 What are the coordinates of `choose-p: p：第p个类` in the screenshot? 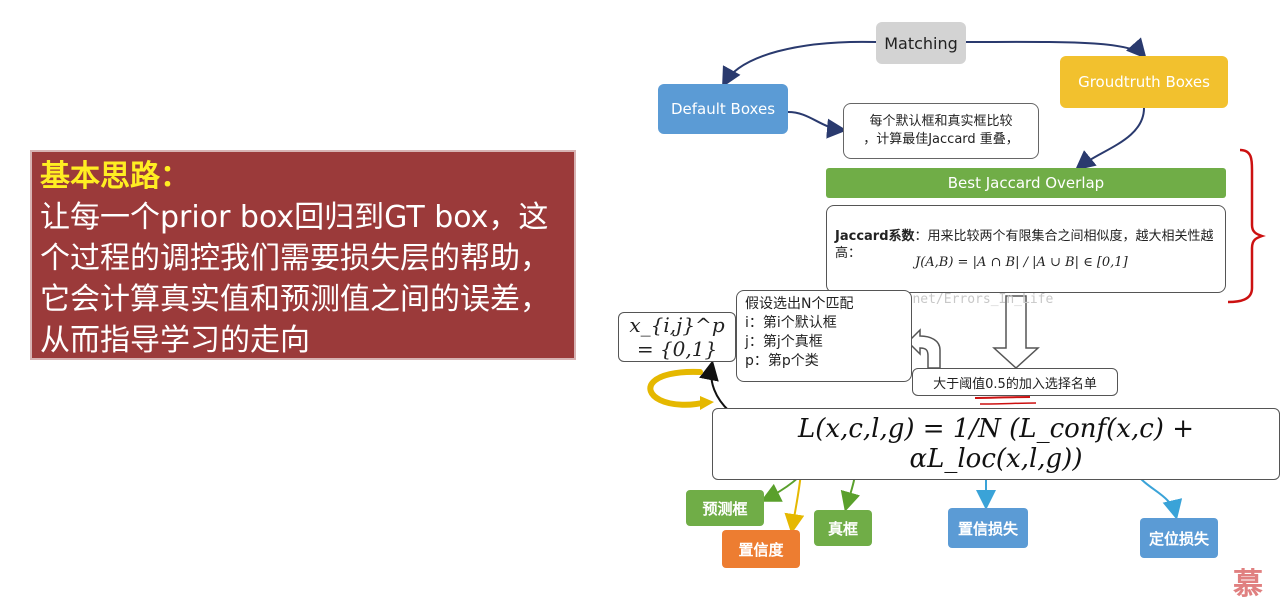 It's located at (782, 361).